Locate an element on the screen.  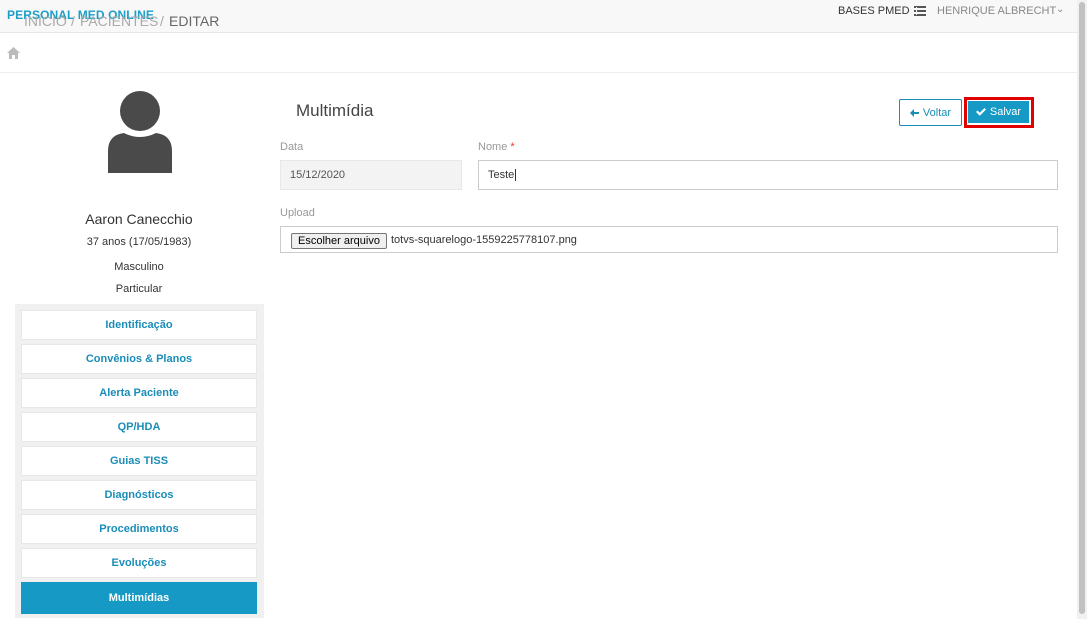
choose-file-button: Escolher arquivo is located at coordinates (339, 241).